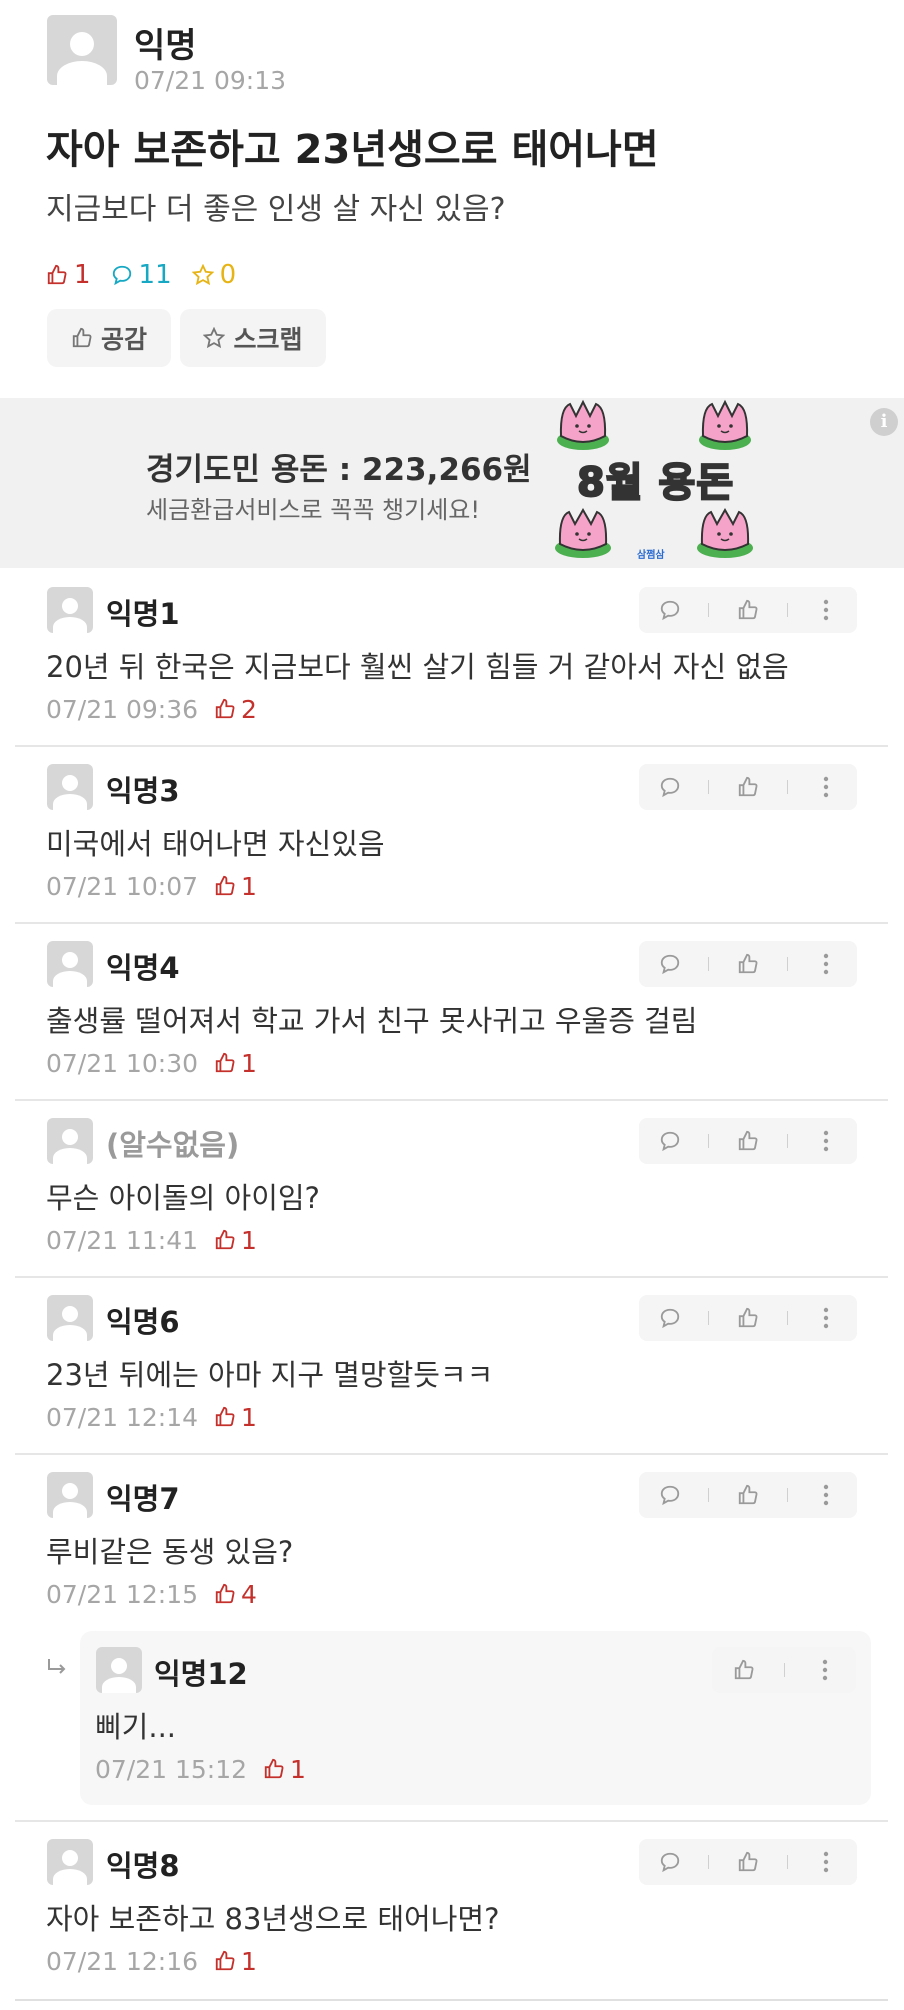  Describe the element at coordinates (151, 1417) in the screenshot. I see `comment-meta: 07/21 12:14 1` at that location.